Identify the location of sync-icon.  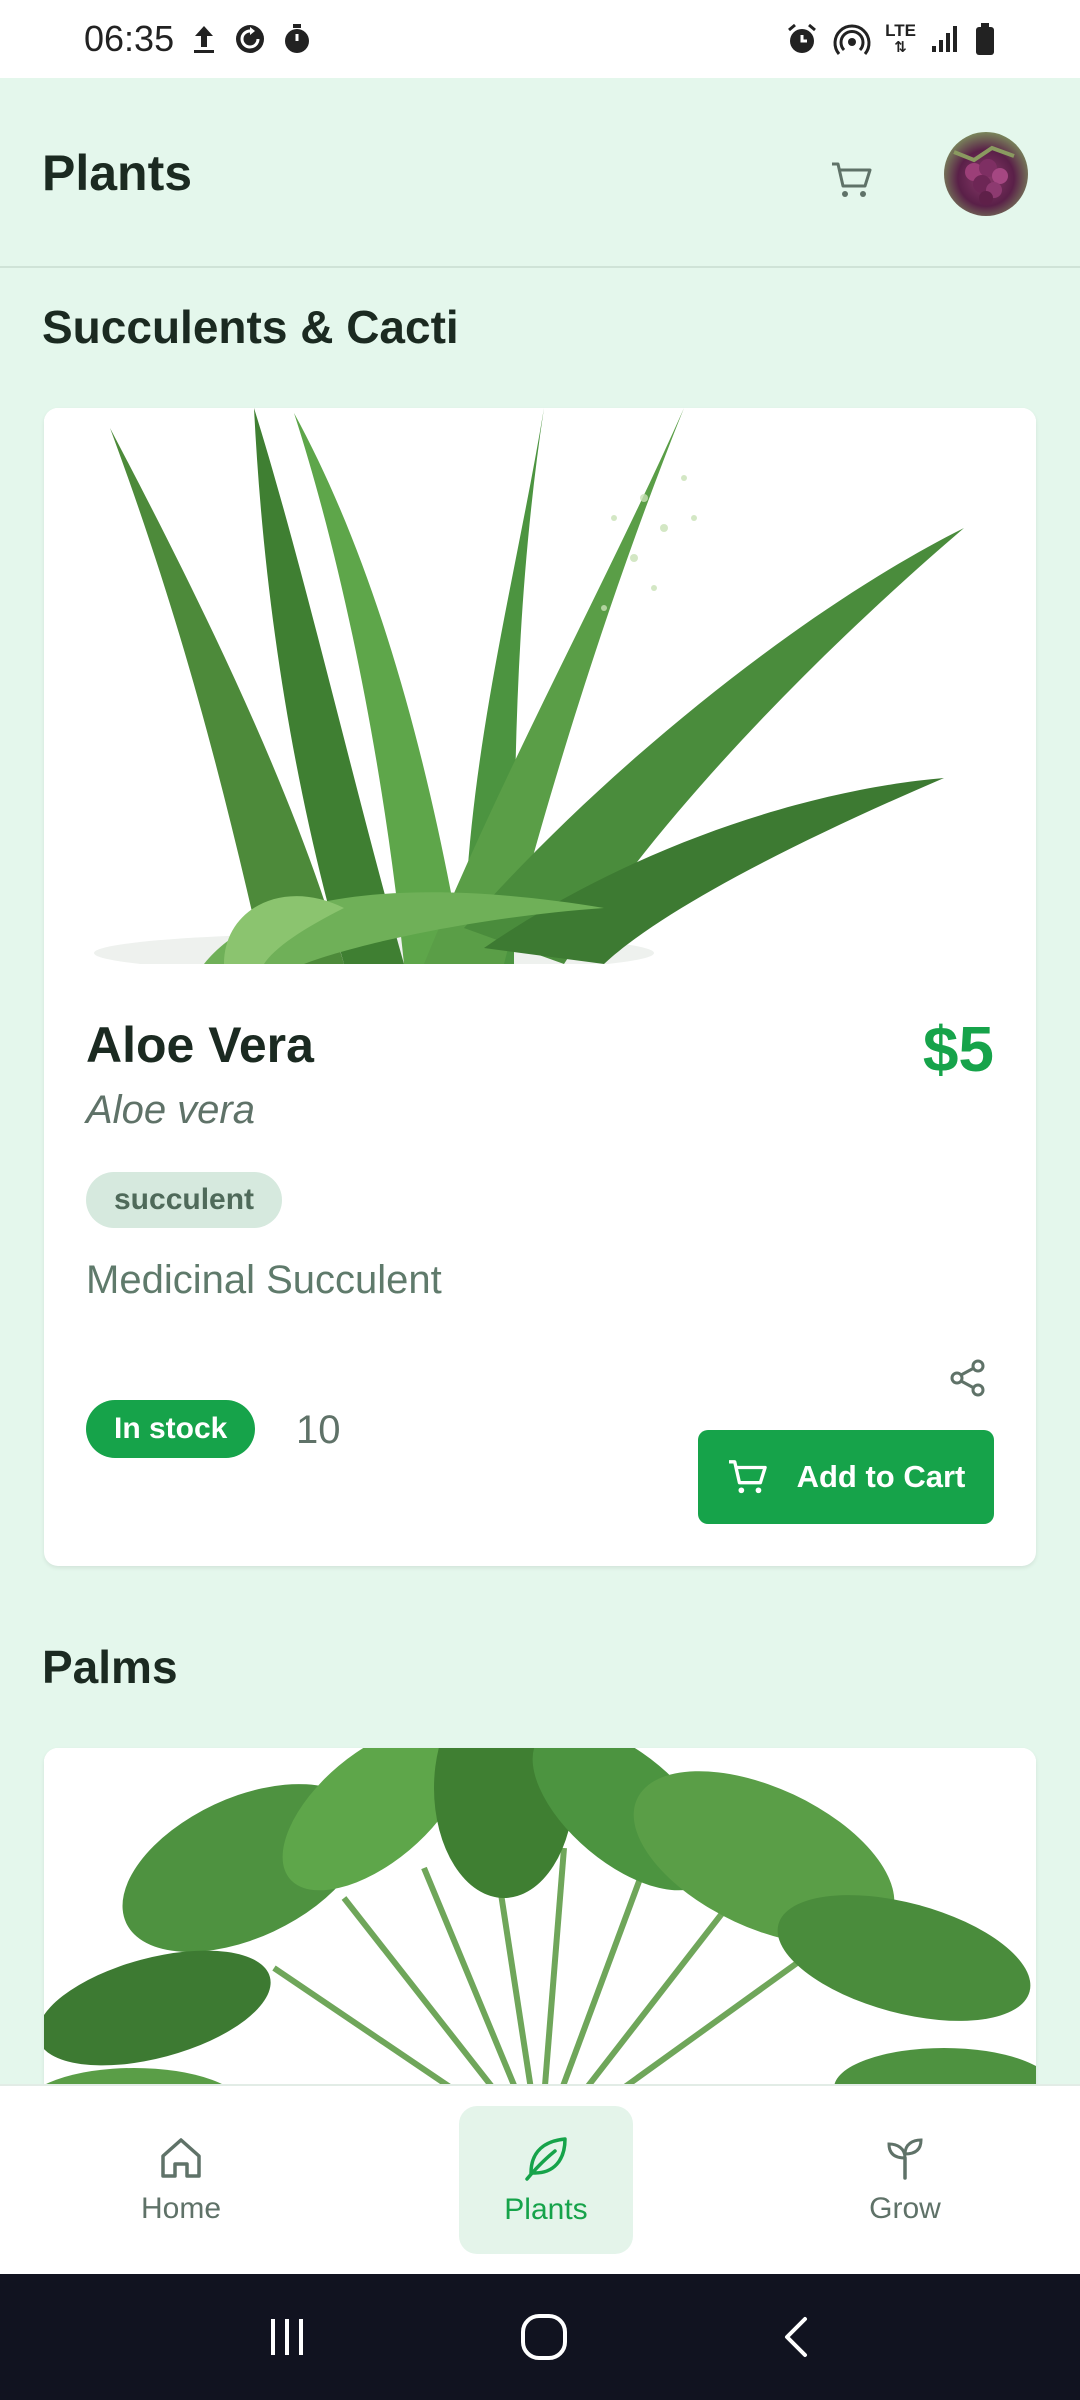
(250, 39).